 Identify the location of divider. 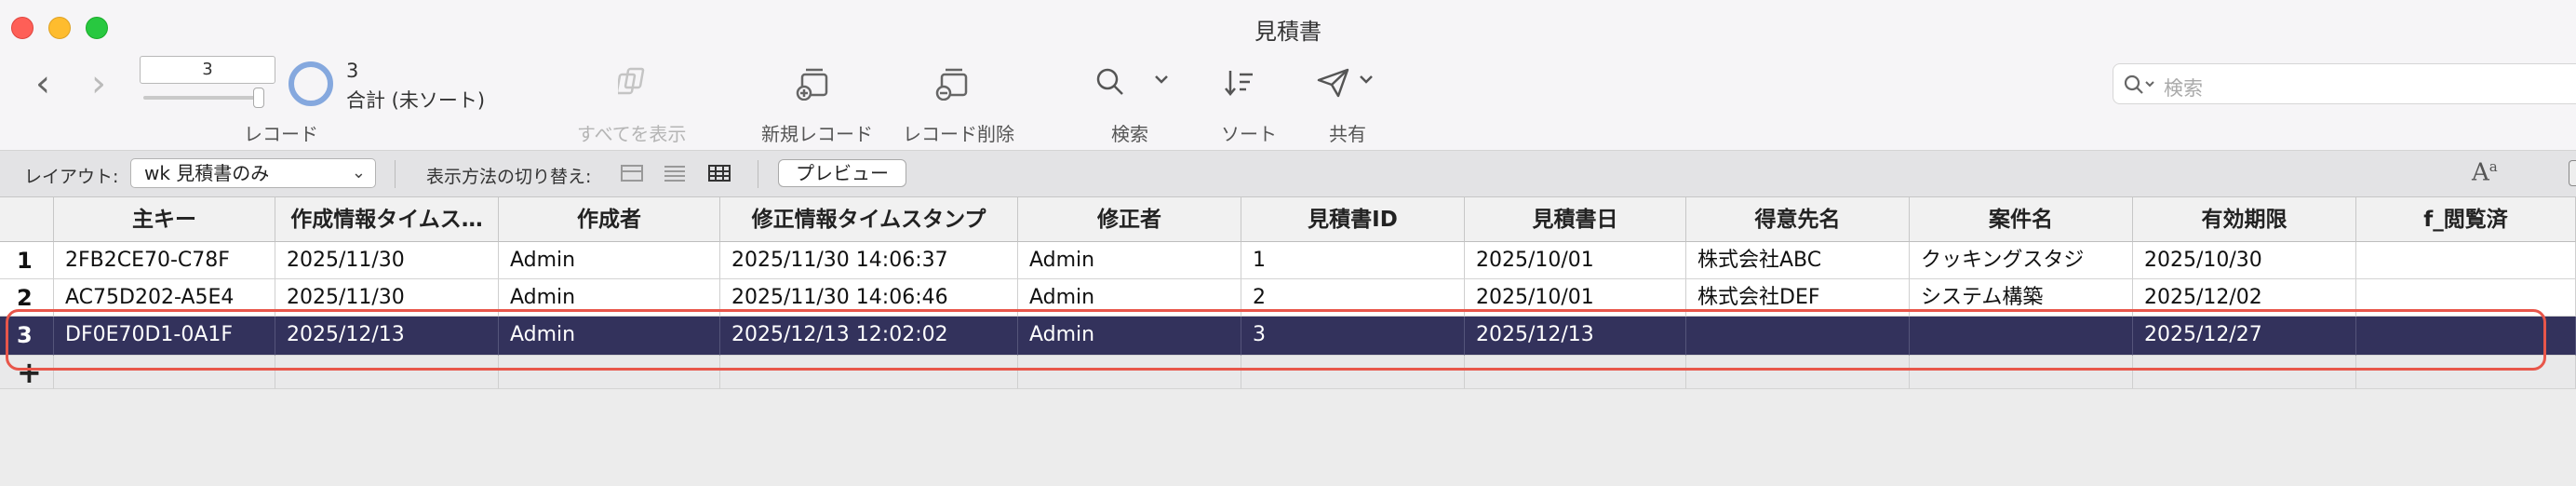
(395, 174).